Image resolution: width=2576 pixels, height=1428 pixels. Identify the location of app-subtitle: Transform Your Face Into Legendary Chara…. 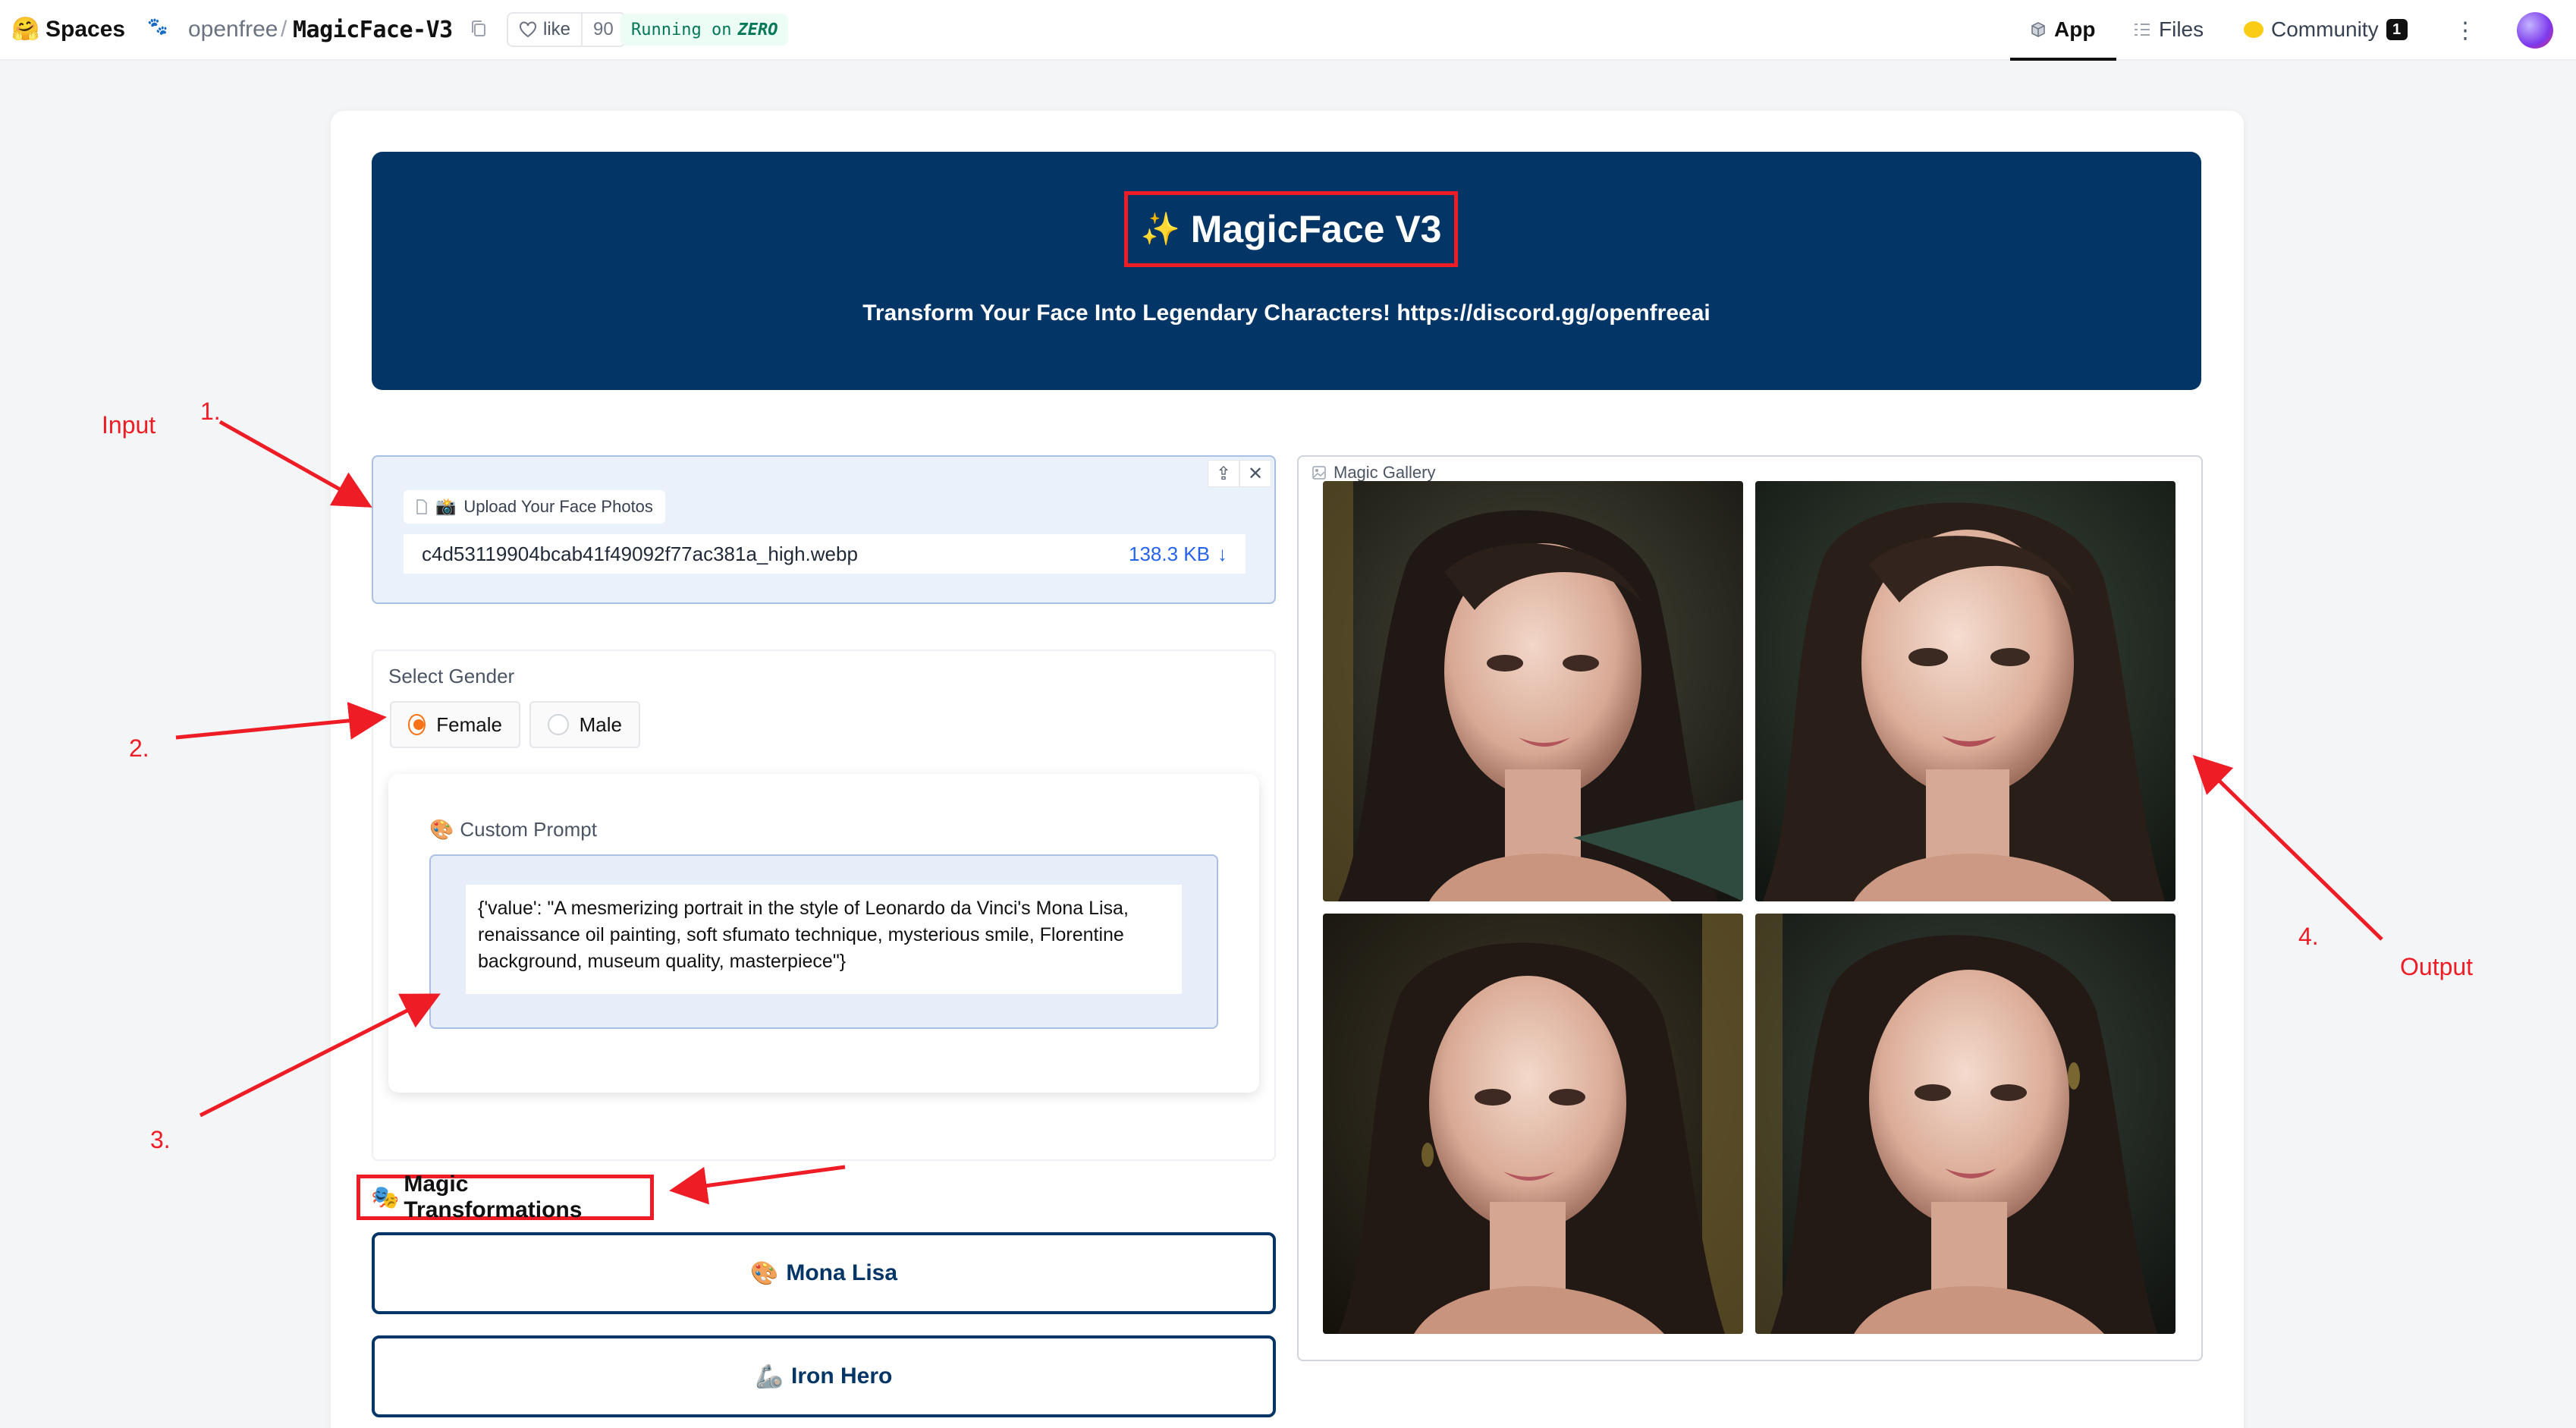
(1286, 313).